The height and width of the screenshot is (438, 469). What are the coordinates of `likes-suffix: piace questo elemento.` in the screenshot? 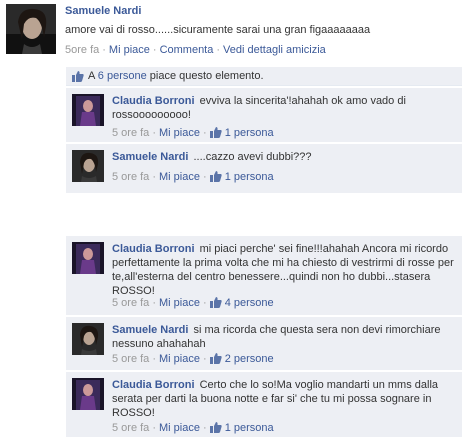 It's located at (205, 76).